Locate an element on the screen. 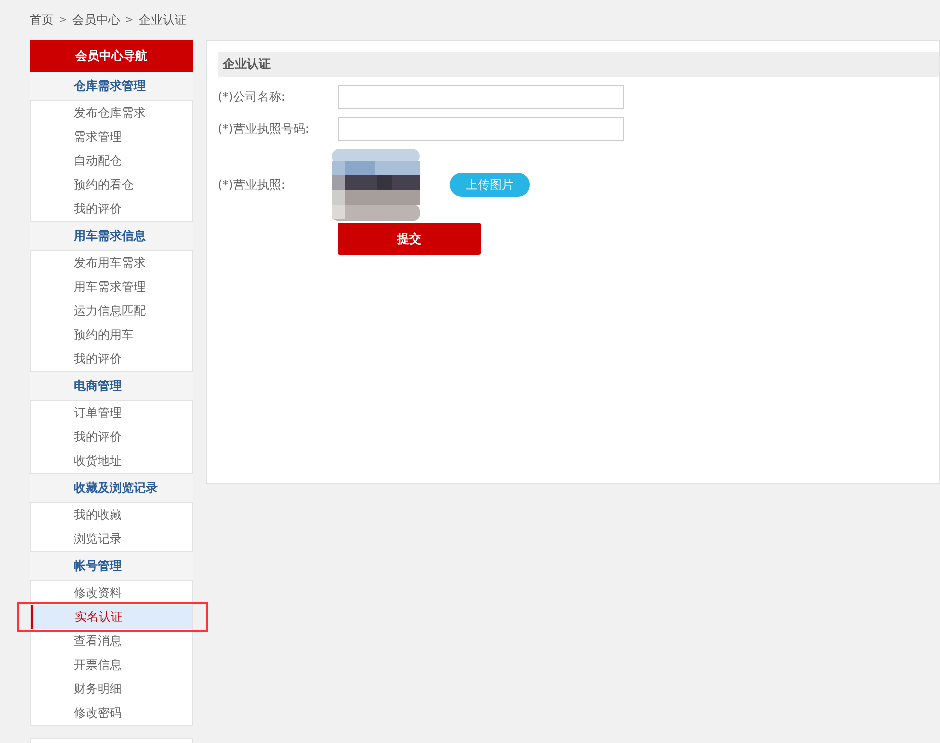  sidebar-item: 发布用车需求 is located at coordinates (111, 263).